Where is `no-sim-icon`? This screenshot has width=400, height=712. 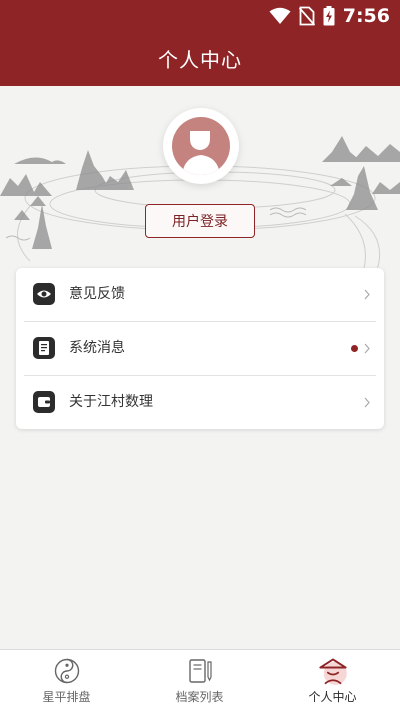 no-sim-icon is located at coordinates (306, 16).